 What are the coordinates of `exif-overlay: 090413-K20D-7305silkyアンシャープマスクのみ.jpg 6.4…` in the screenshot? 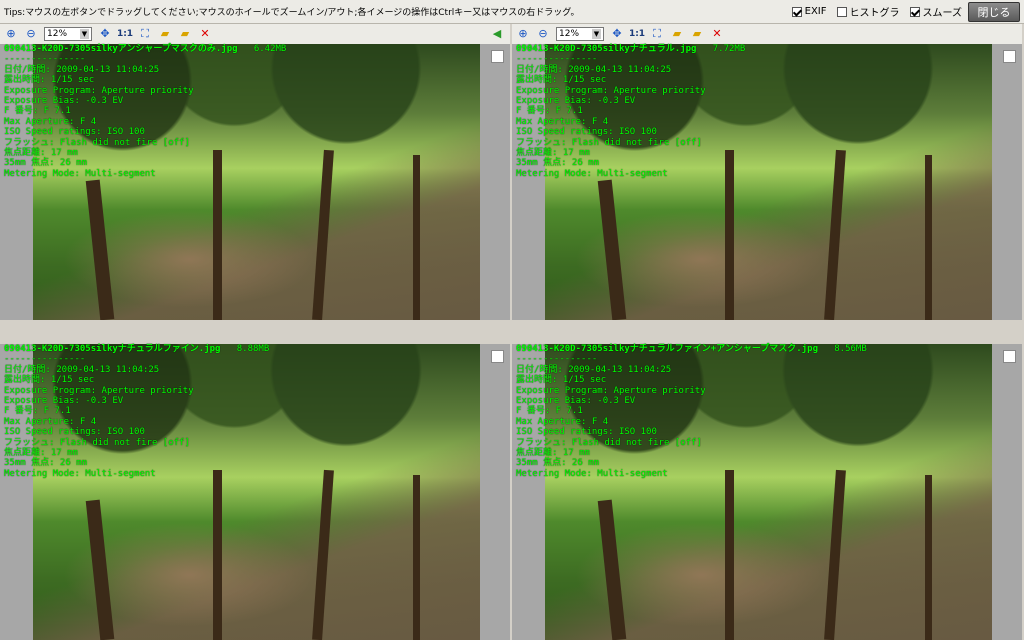 It's located at (145, 111).